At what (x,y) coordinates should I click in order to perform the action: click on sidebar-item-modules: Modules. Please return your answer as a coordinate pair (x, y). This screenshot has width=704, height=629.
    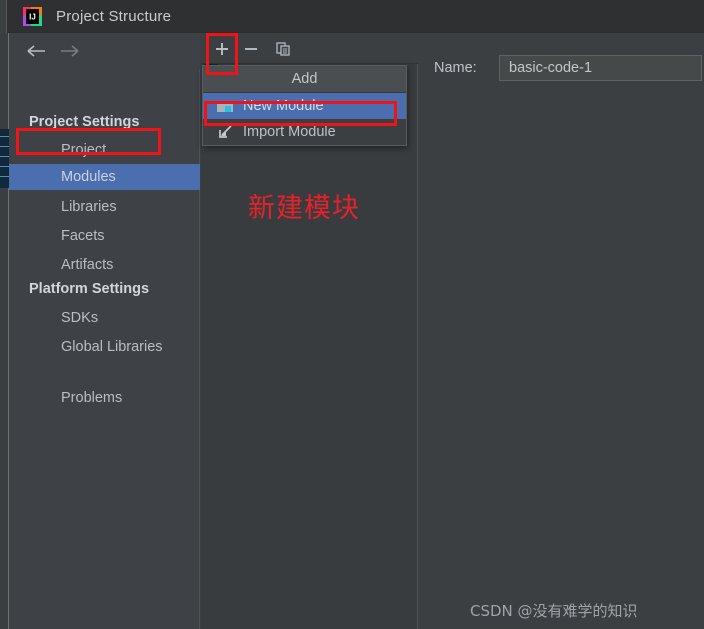
    Looking at the image, I should click on (104, 177).